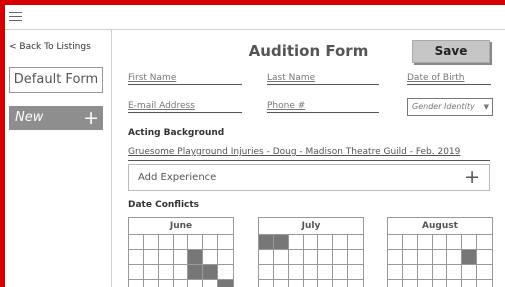 This screenshot has height=287, width=505. I want to click on back-to-listings-link: < Back To Listings, so click(50, 47).